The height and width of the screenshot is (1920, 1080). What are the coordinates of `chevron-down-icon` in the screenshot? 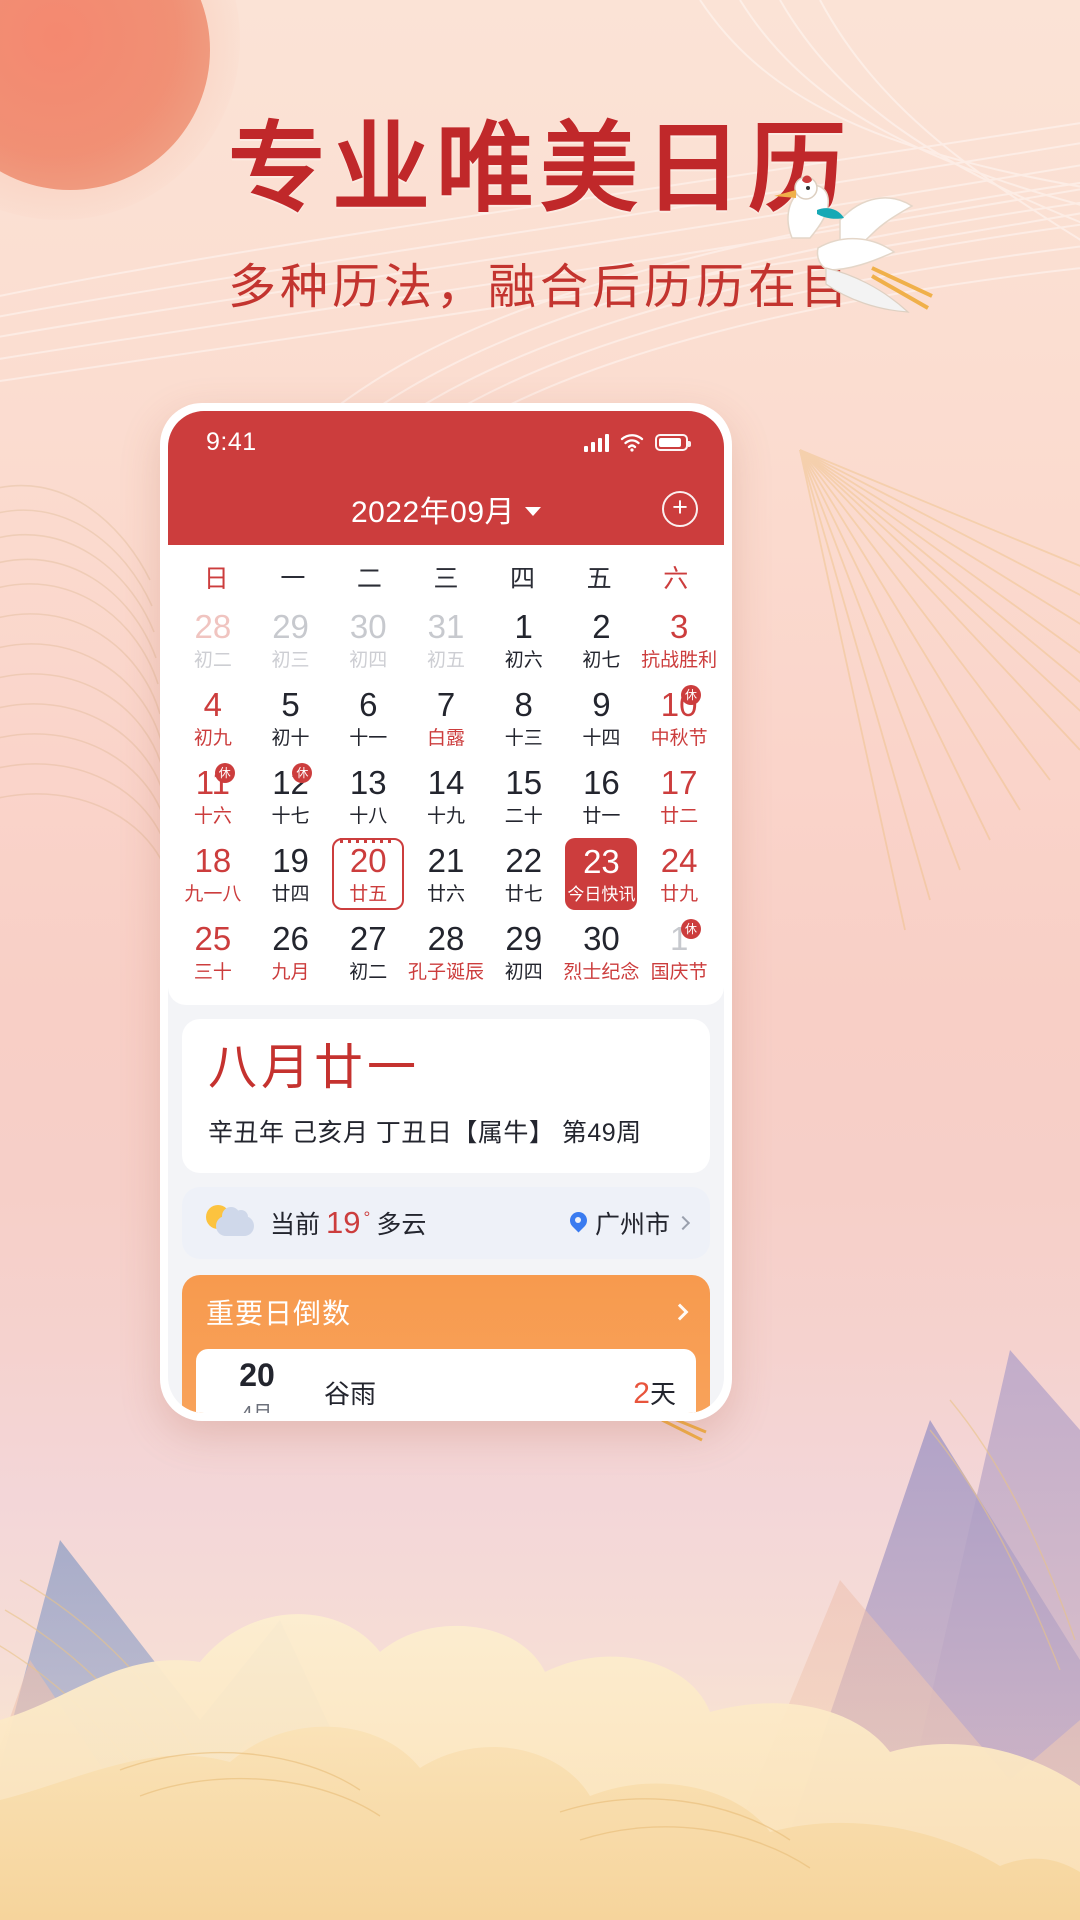 It's located at (533, 511).